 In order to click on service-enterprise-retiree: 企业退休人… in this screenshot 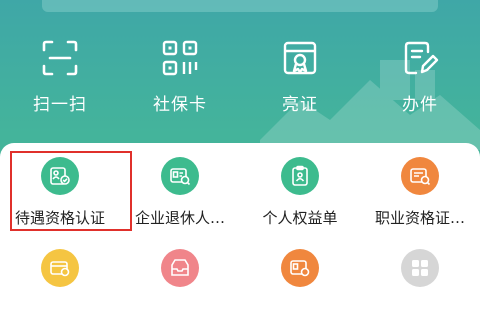, I will do `click(180, 192)`.